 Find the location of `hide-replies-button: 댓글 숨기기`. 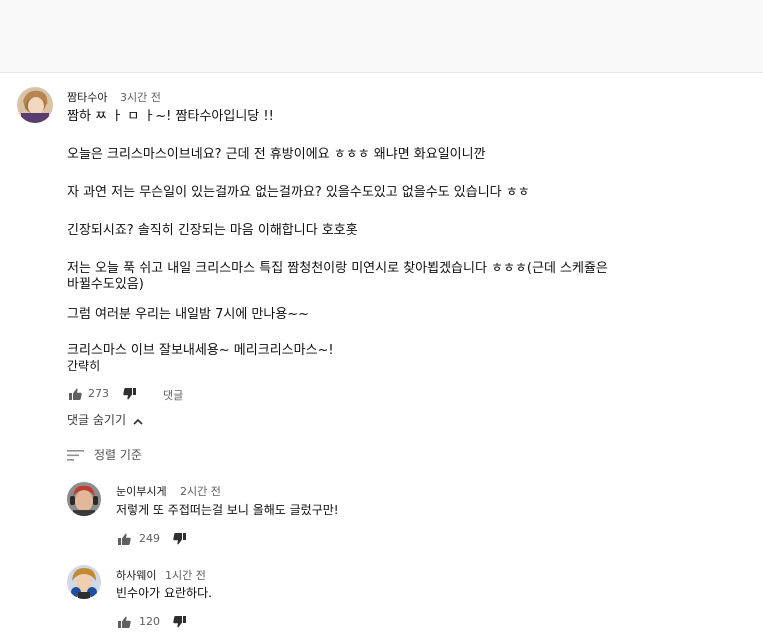

hide-replies-button: 댓글 숨기기 is located at coordinates (105, 419).